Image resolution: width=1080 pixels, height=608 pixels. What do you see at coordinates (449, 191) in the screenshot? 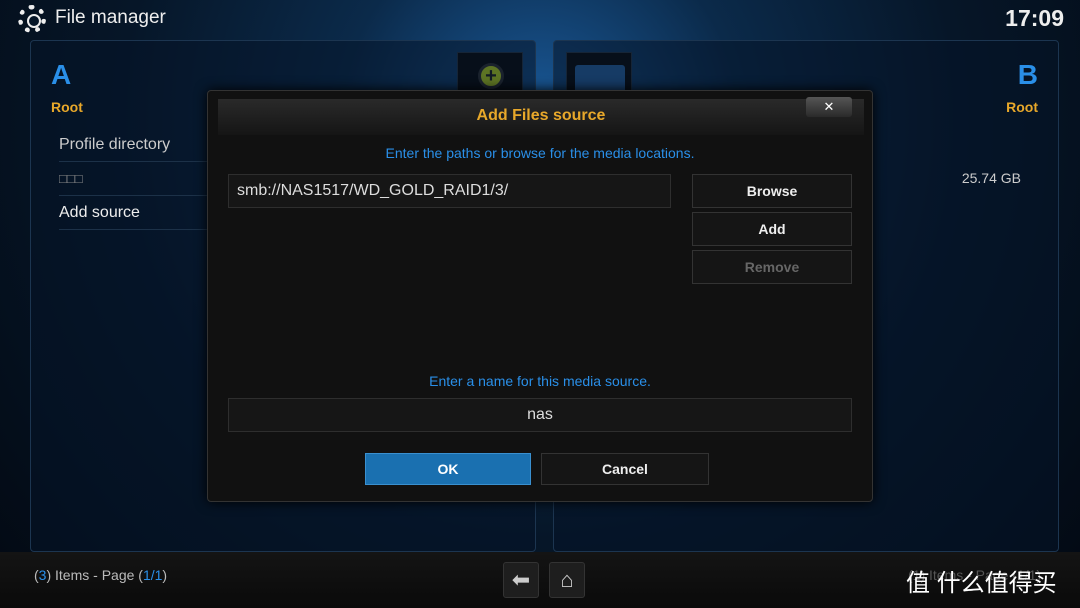
I see `path-field: smb://NAS1517/WD_GOLD_RAID1/3/` at bounding box center [449, 191].